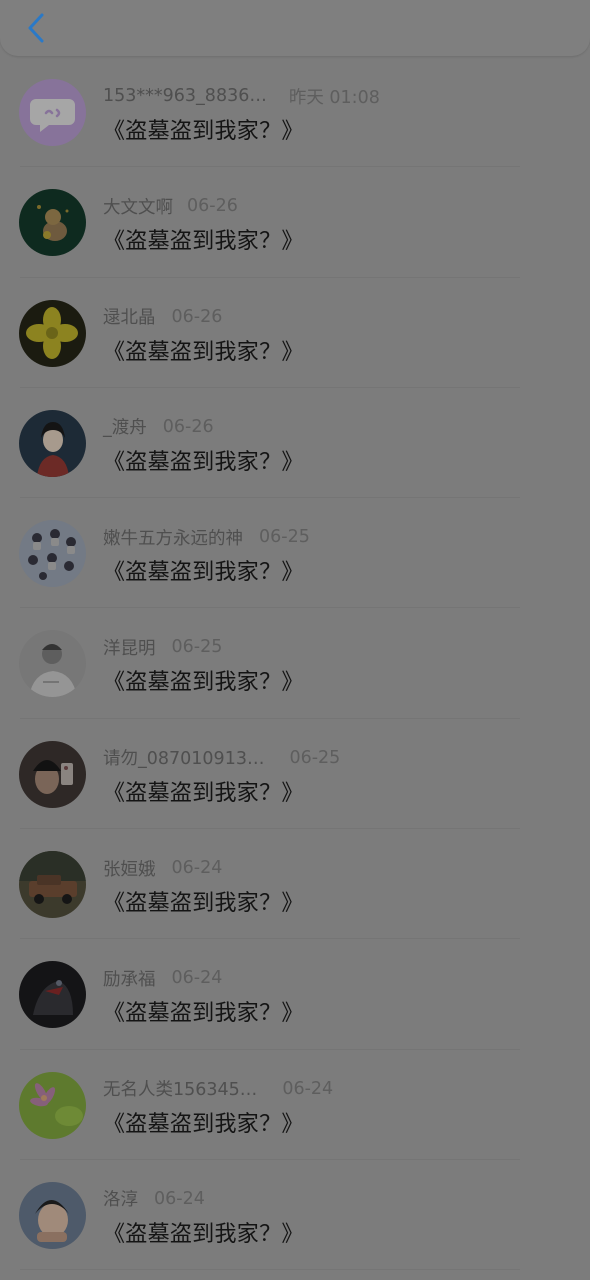  I want to click on list-item: 请勿_087010913… 06-25 《盗墓盗到我家？》, so click(295, 774).